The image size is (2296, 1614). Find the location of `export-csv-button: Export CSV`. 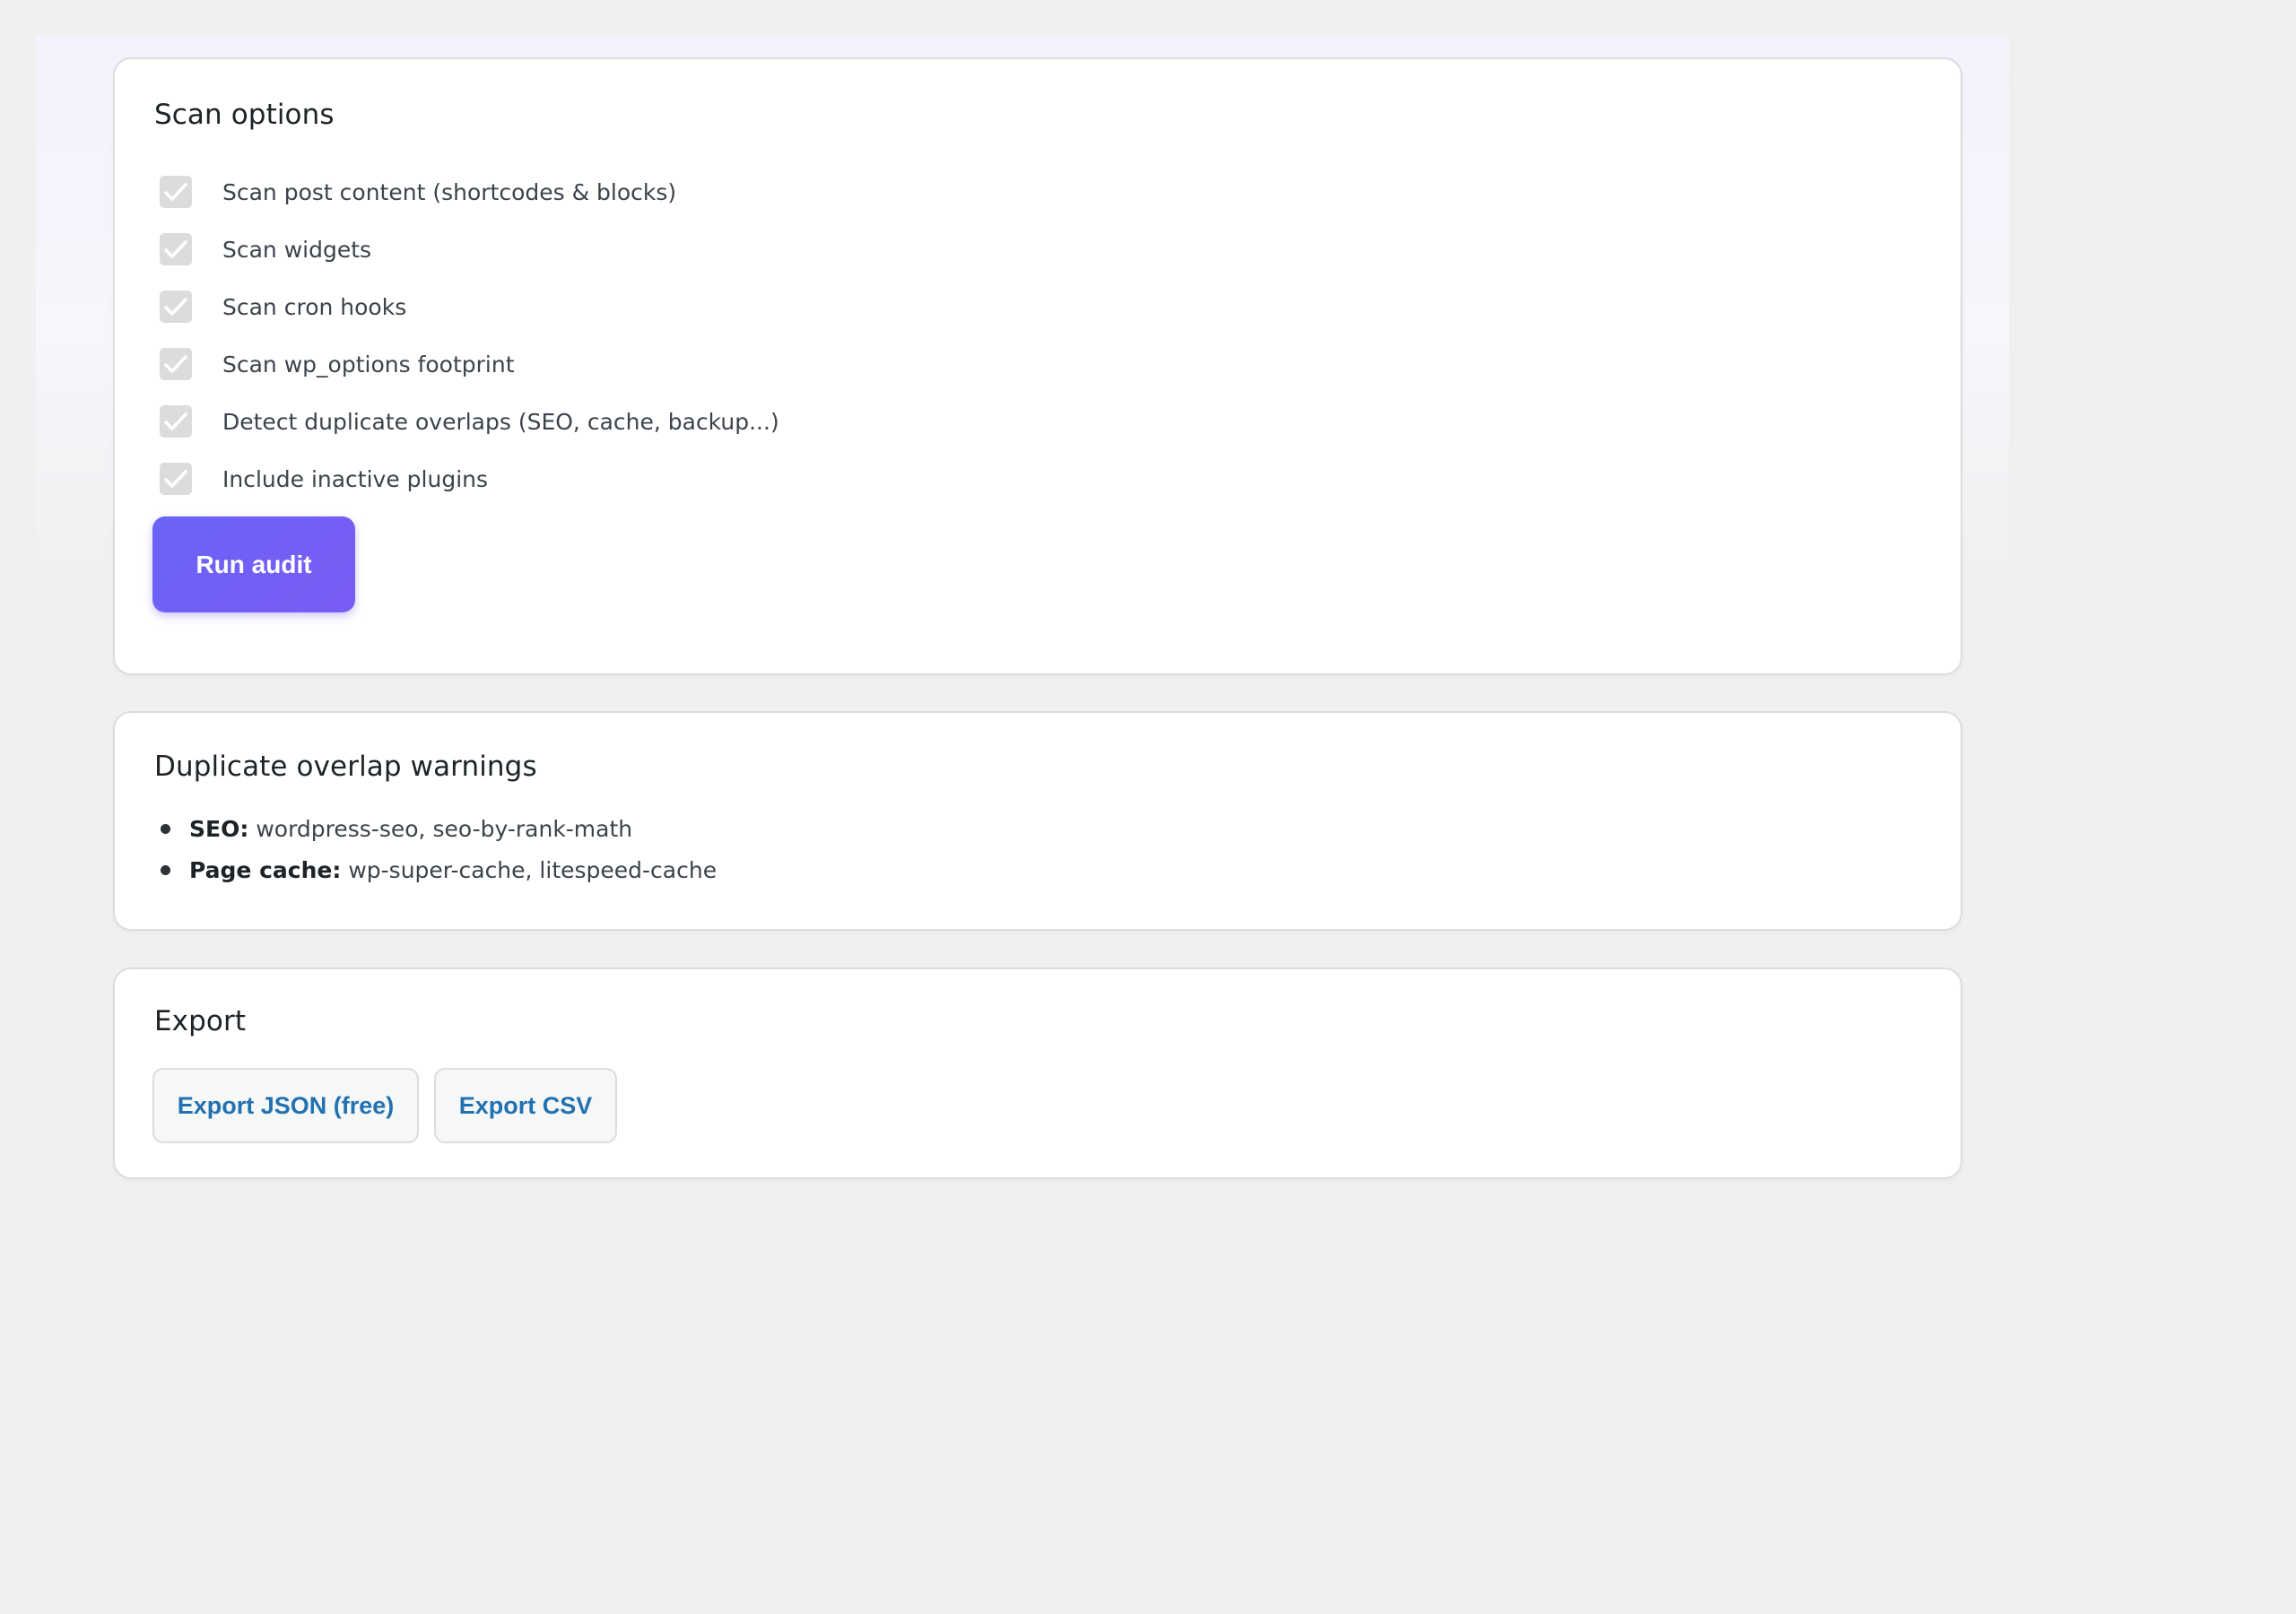

export-csv-button: Export CSV is located at coordinates (525, 1105).